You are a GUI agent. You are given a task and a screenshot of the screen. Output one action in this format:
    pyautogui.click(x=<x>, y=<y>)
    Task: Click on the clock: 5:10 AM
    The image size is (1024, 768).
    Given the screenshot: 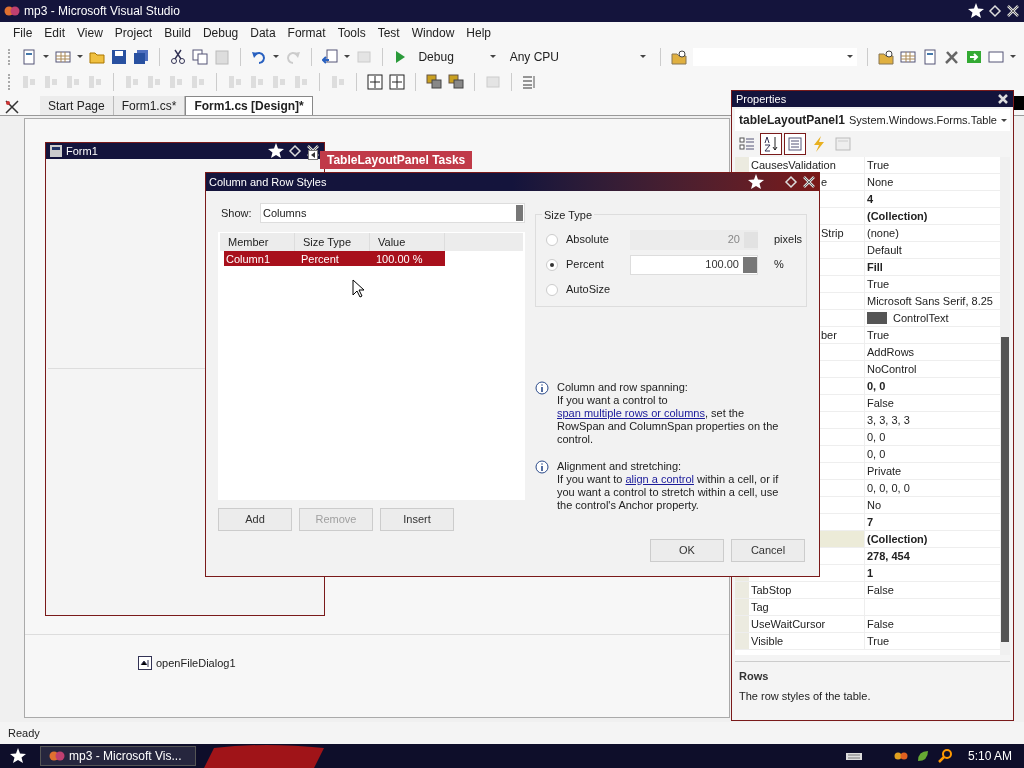 What is the action you would take?
    pyautogui.click(x=989, y=756)
    